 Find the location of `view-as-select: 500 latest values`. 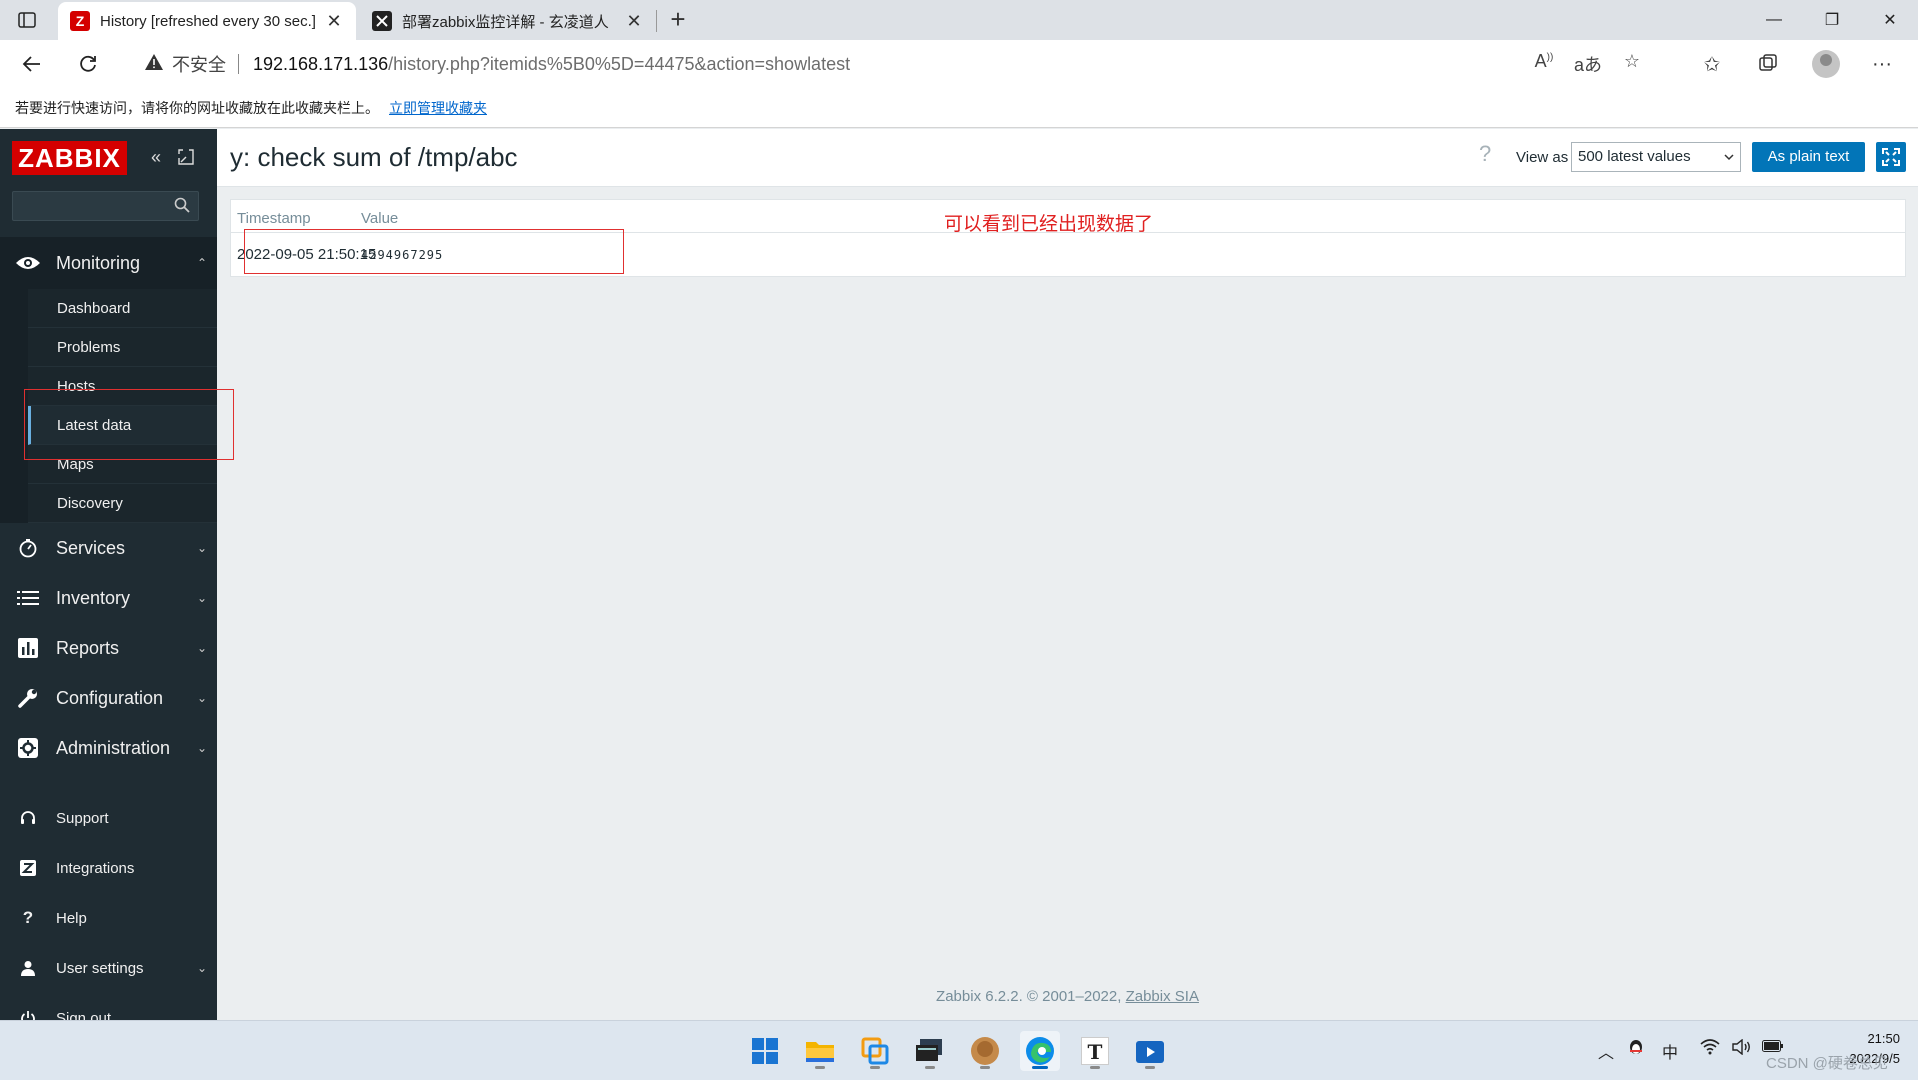

view-as-select: 500 latest values is located at coordinates (1656, 157).